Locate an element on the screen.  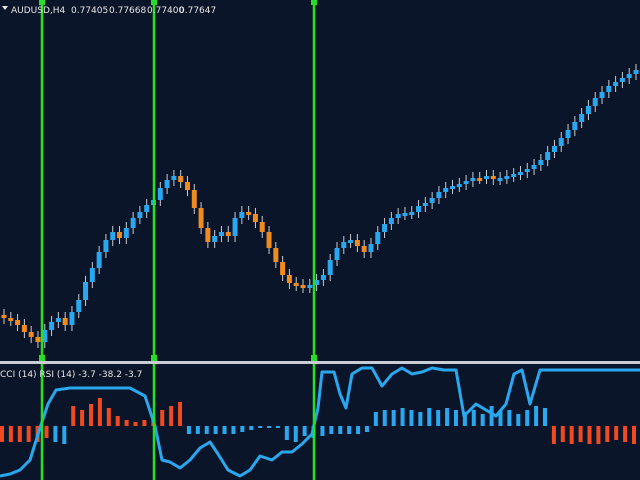
indicator-label: CCI (14) RSI (14) -3.7 -38.2 -3.7 is located at coordinates (71, 375).